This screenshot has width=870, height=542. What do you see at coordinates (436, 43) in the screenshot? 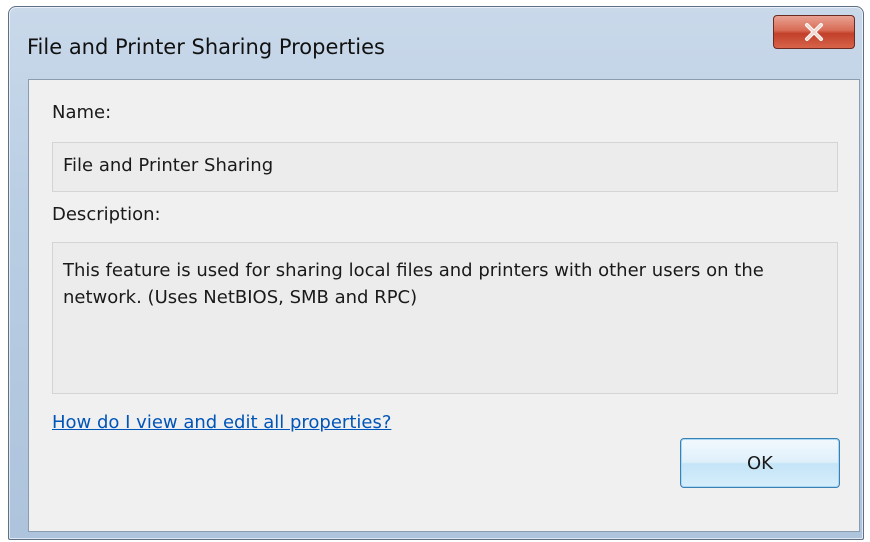
I see `title-bar: File and Printer Sharing Properties` at bounding box center [436, 43].